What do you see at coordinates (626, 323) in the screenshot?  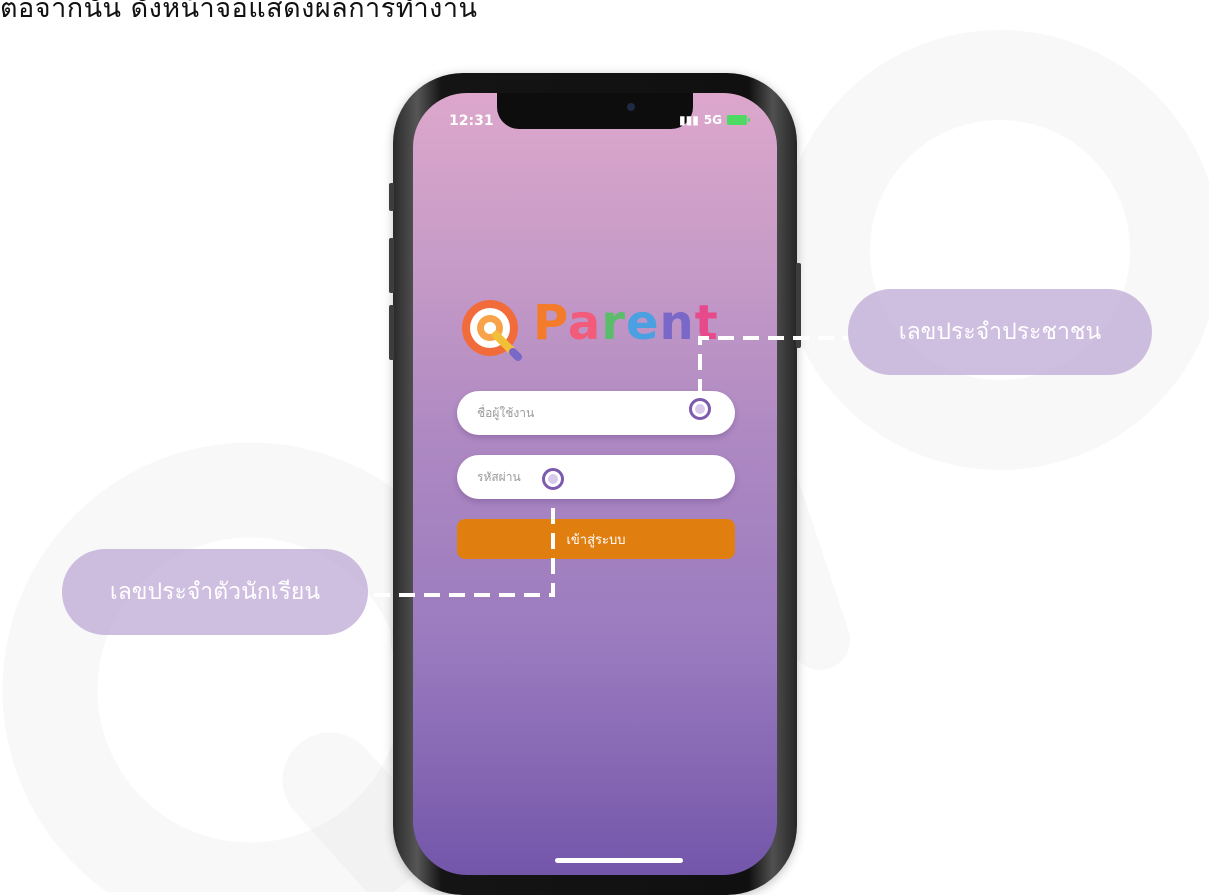 I see `logo-wordmark: Parent` at bounding box center [626, 323].